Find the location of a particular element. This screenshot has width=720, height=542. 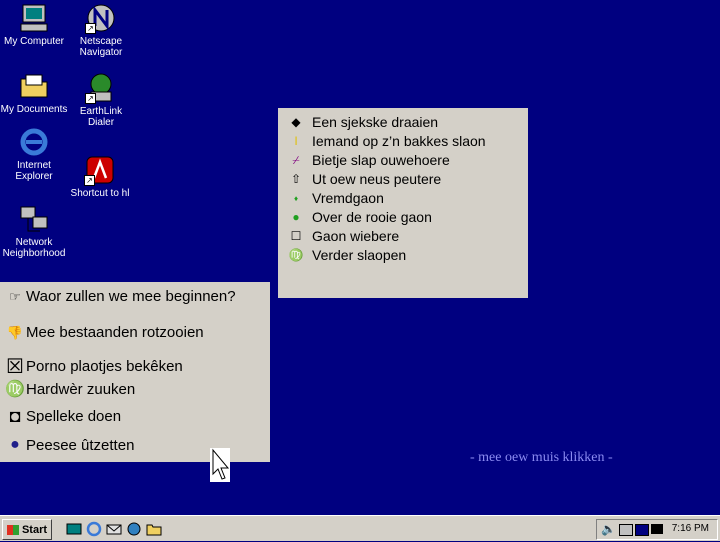

up-arrow-outline-icon: ⇧ is located at coordinates (296, 179).